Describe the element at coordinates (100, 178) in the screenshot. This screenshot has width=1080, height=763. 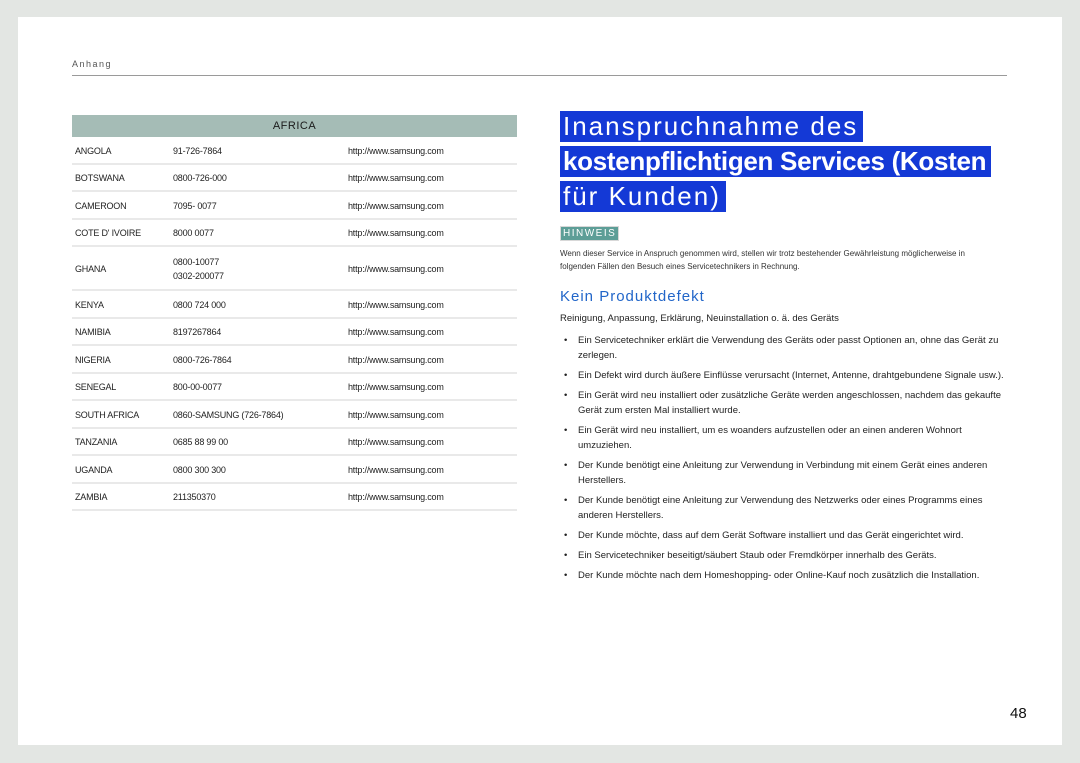
I see `country-cell: BOTSWANA` at that location.